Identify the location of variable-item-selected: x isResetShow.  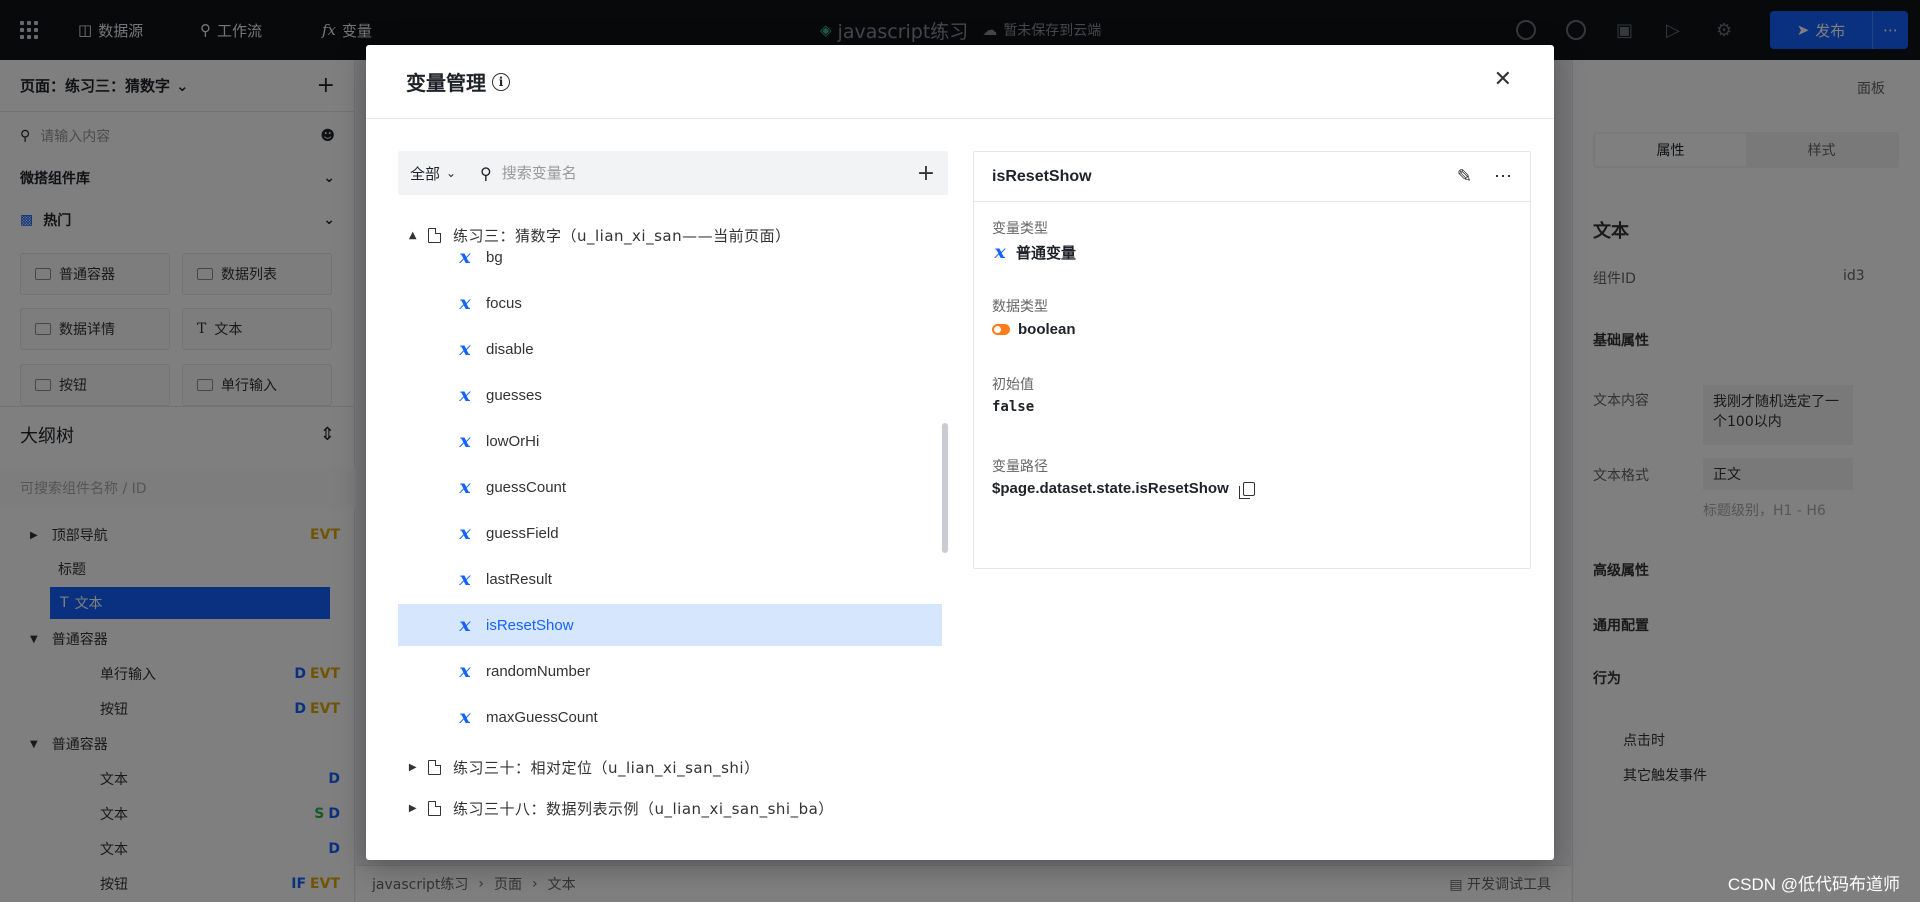
(670, 625).